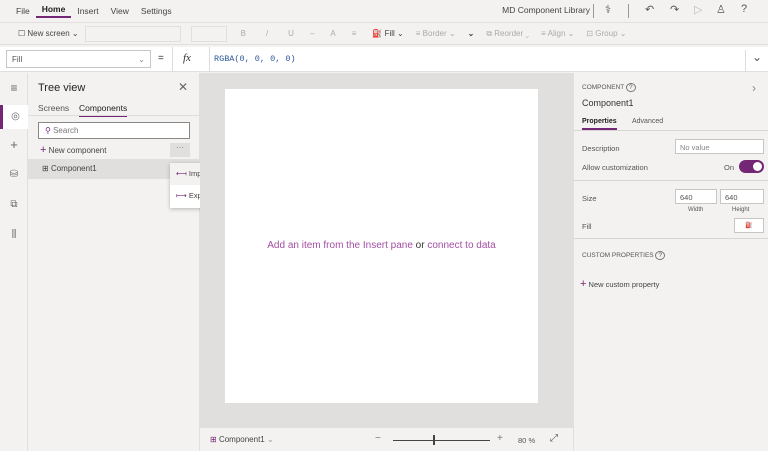 This screenshot has height=451, width=768. Describe the element at coordinates (474, 59) in the screenshot. I see `formula-input: RGBA(0, 0, 0, 0)` at that location.